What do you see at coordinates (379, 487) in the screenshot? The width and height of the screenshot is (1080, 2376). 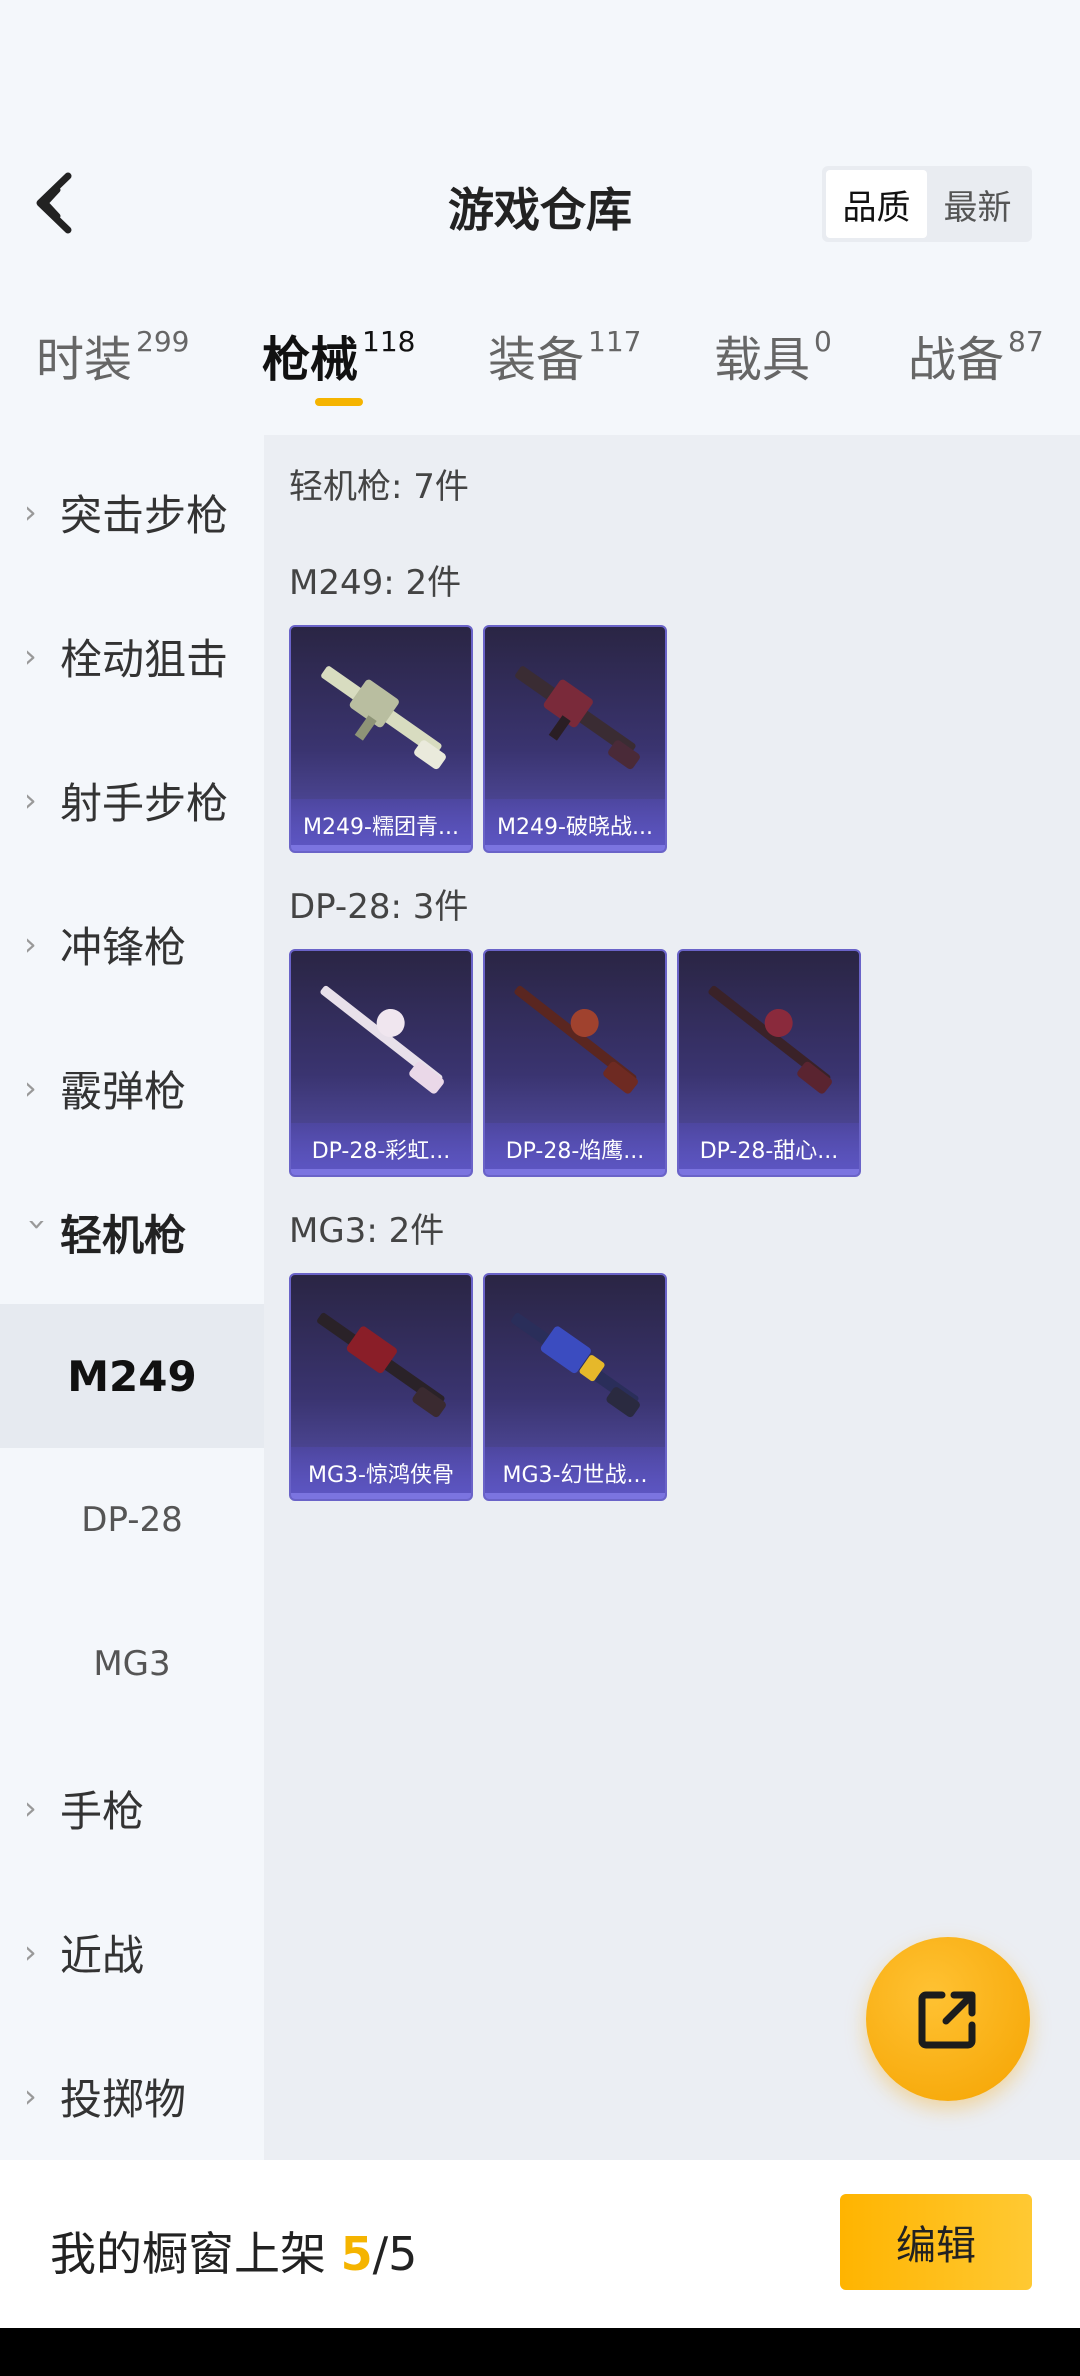 I see `category-summary: 轻机枪: 7件` at bounding box center [379, 487].